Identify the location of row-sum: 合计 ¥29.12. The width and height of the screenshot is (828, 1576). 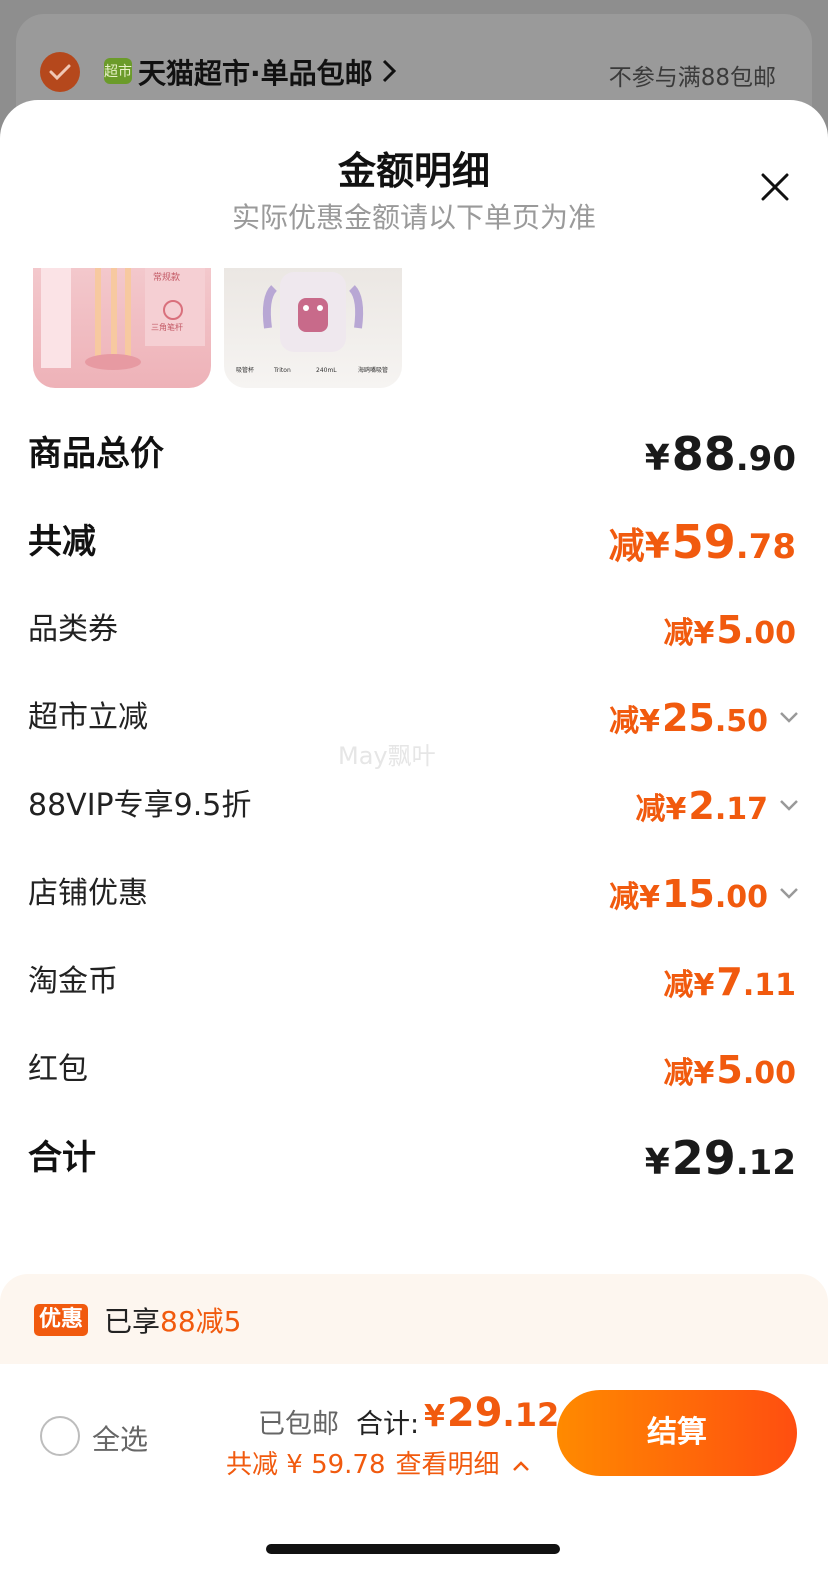
(414, 1158).